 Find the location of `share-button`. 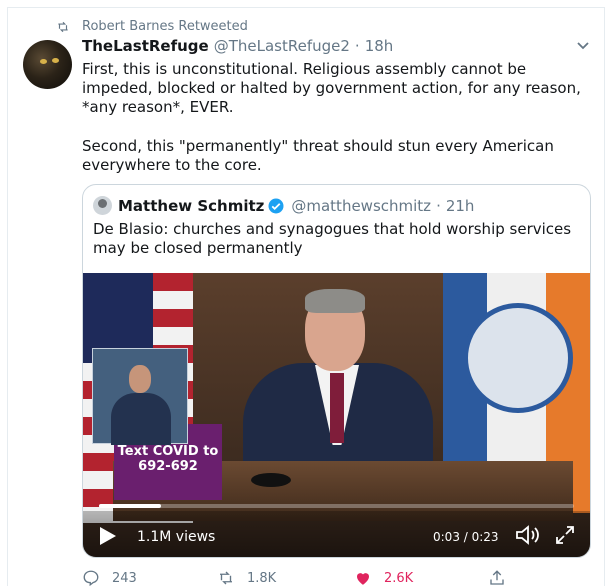

share-button is located at coordinates (503, 577).